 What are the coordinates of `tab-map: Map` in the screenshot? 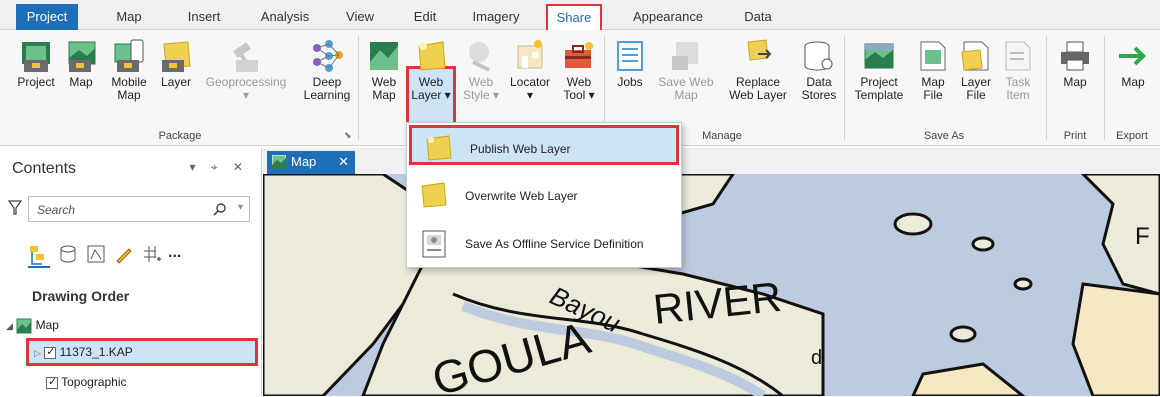 It's located at (129, 18).